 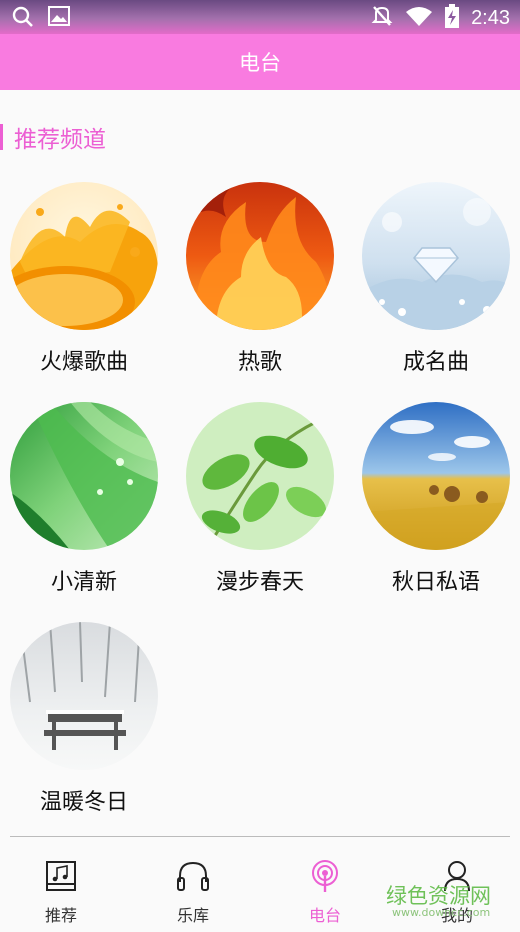 I want to click on tab-recommend: 推荐, so click(x=61, y=887).